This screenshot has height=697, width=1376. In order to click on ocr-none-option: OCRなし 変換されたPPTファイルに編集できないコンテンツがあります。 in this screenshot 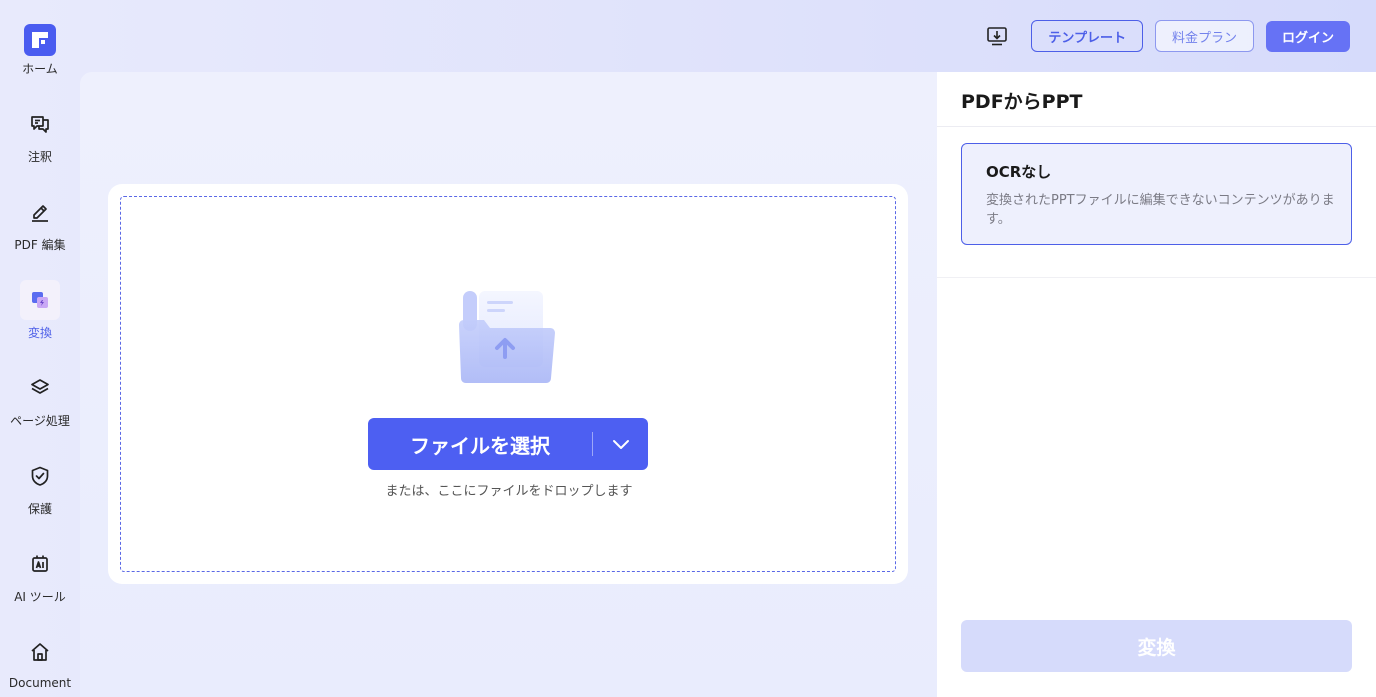, I will do `click(1156, 194)`.